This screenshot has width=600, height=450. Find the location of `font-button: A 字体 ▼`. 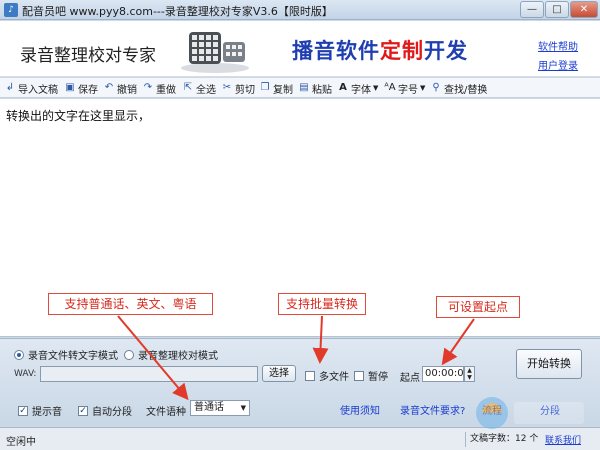

font-button: A 字体 ▼ is located at coordinates (357, 88).